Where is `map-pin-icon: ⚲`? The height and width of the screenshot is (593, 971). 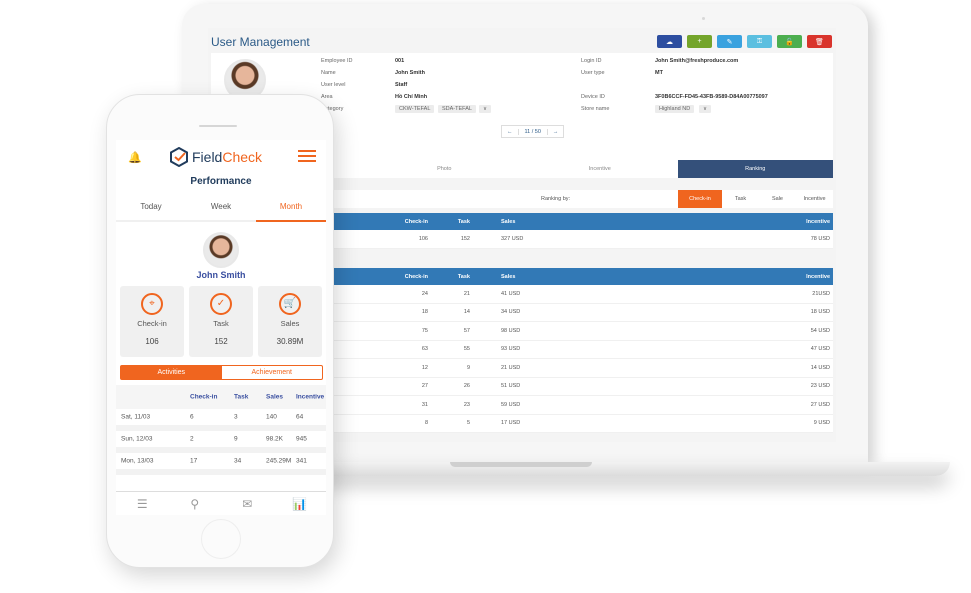 map-pin-icon: ⚲ is located at coordinates (195, 503).